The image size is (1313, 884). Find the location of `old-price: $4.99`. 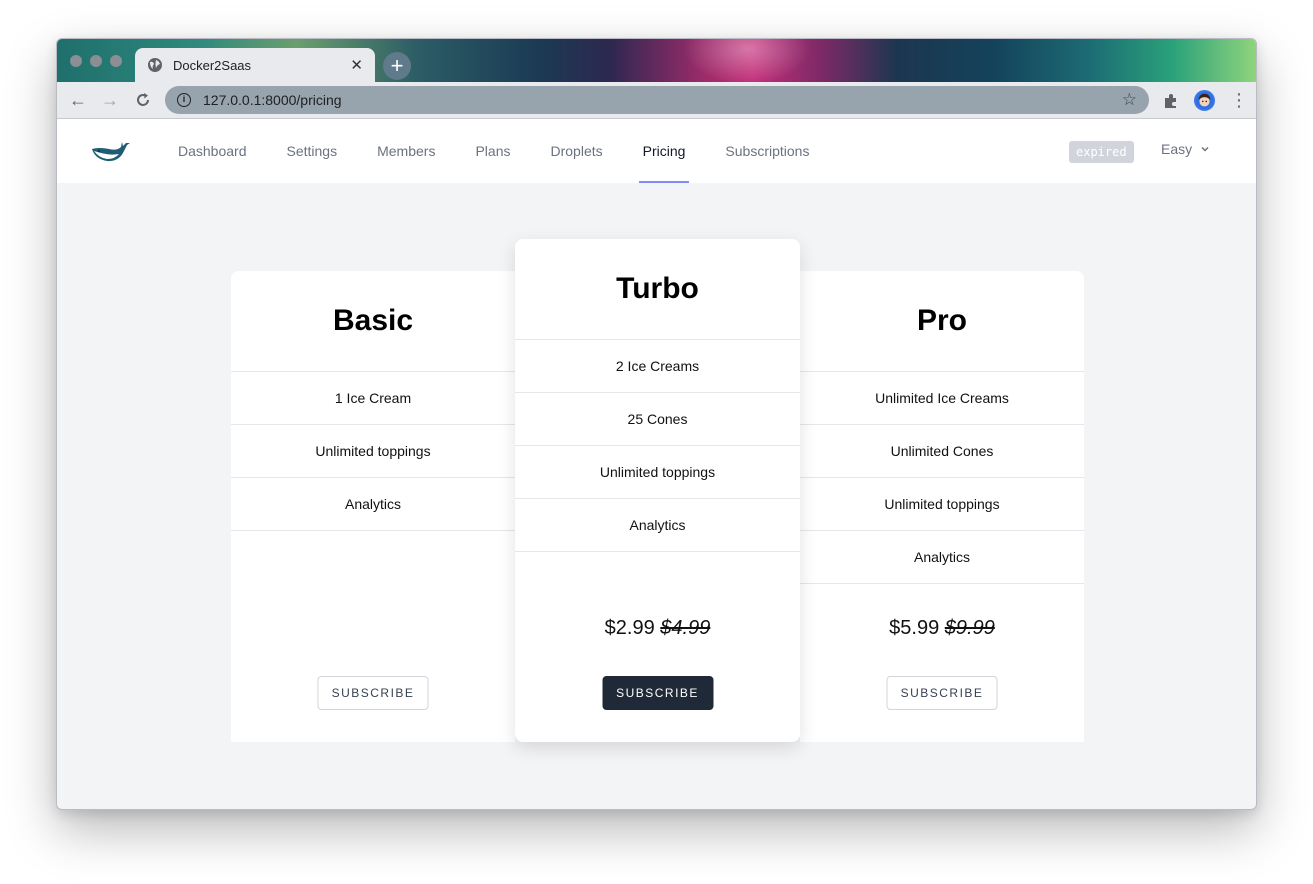

old-price: $4.99 is located at coordinates (685, 628).